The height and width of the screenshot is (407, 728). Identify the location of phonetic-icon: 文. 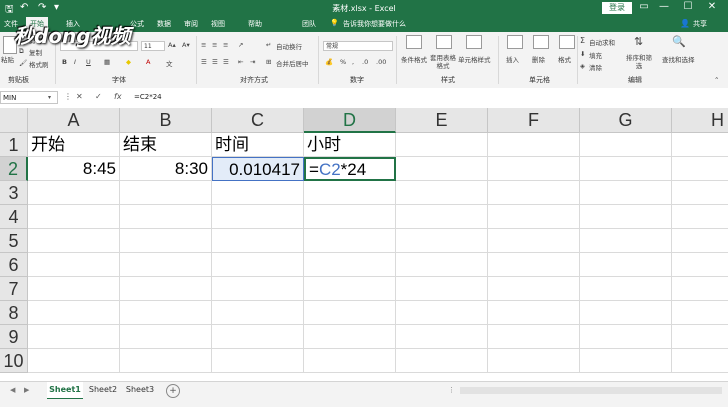
(169, 63).